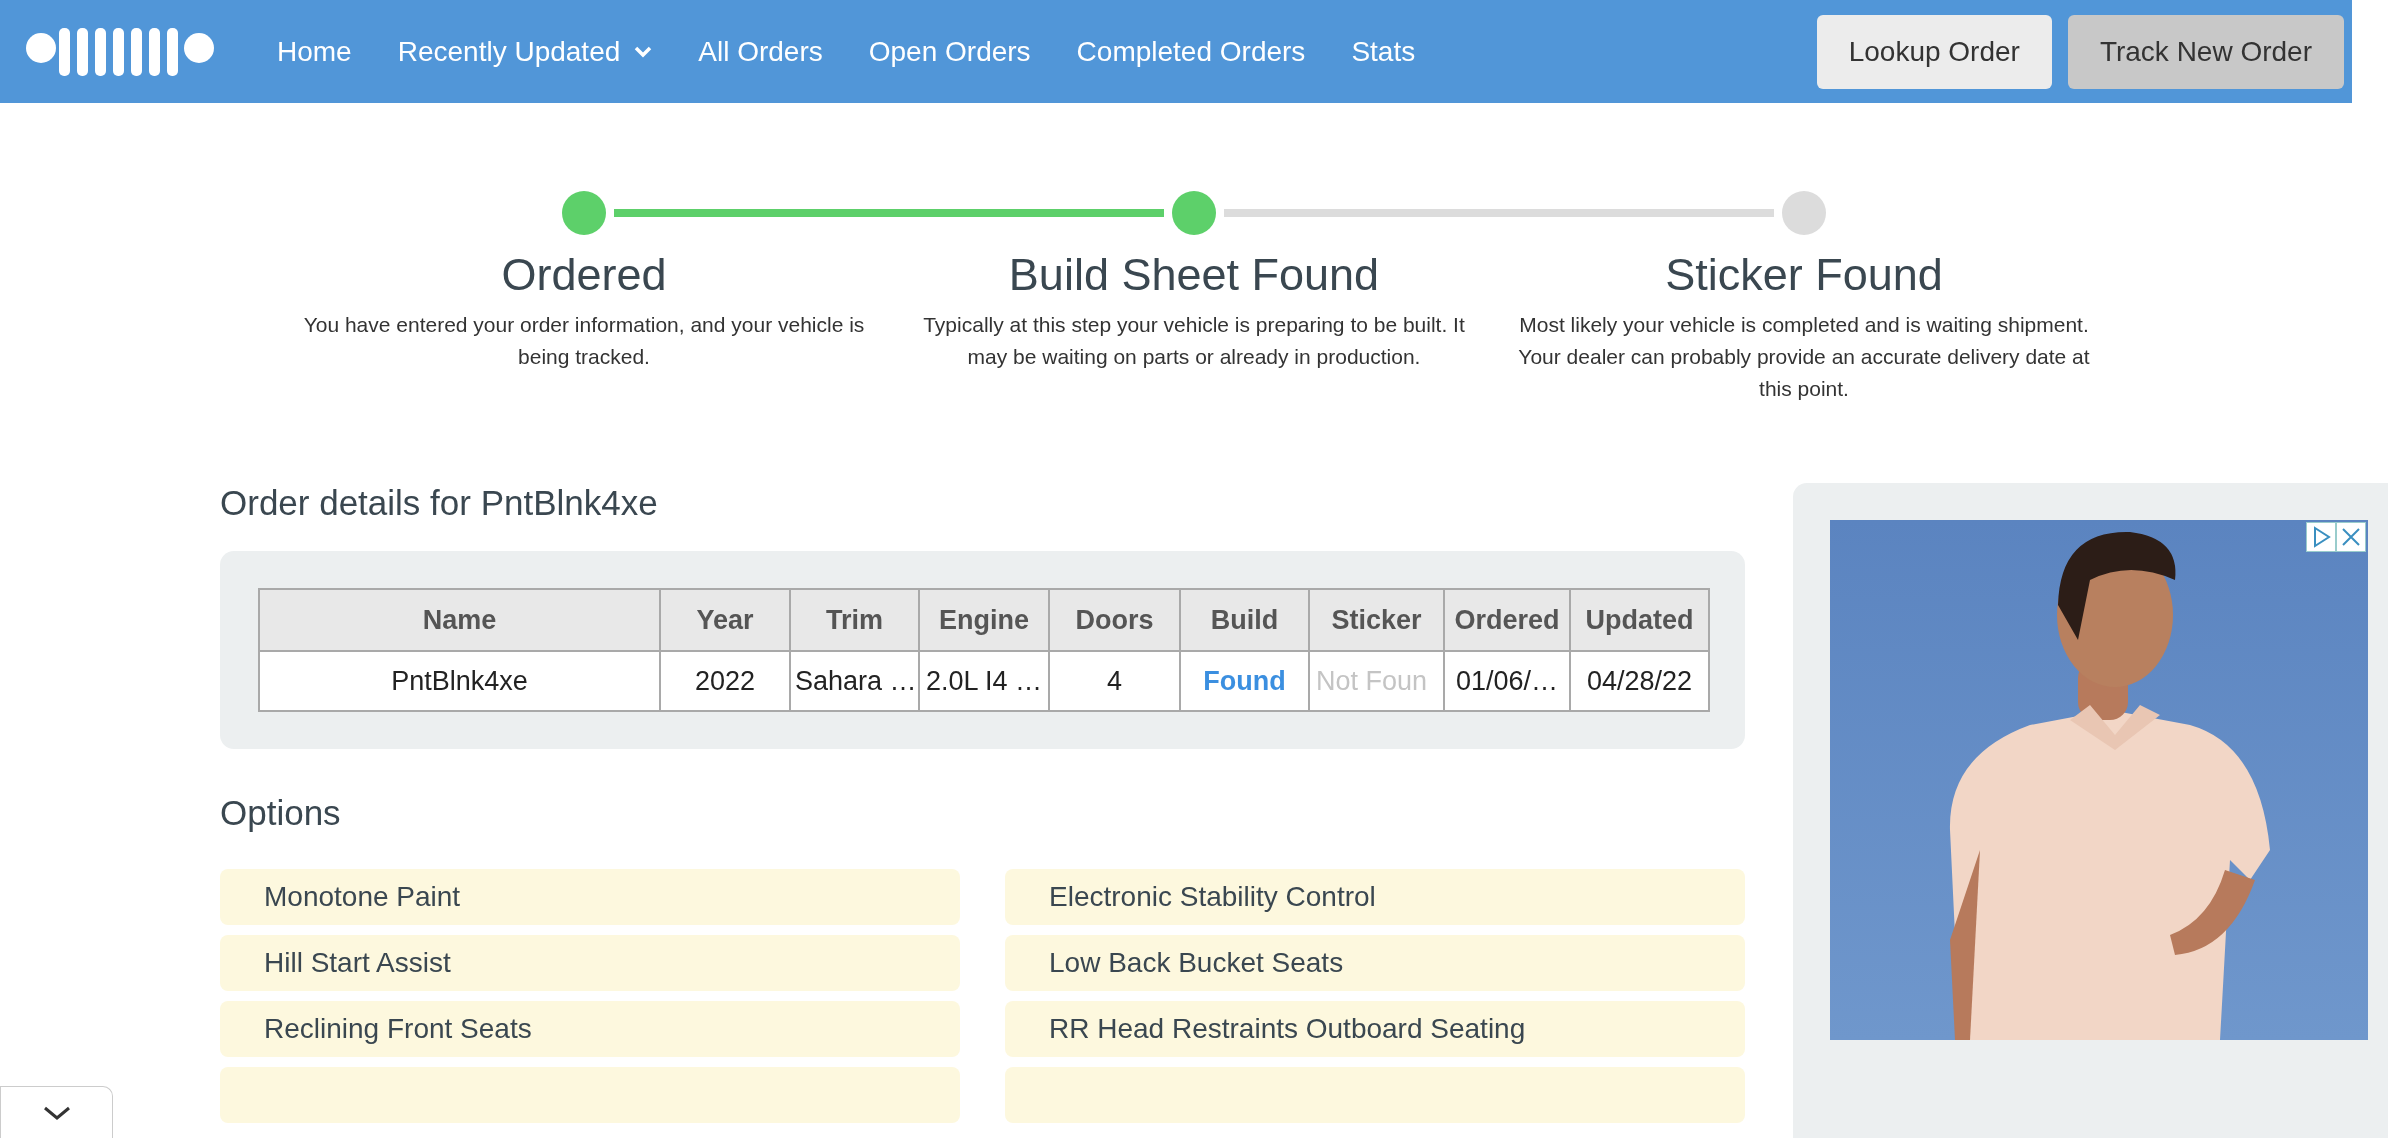  I want to click on options-heading: Options, so click(281, 813).